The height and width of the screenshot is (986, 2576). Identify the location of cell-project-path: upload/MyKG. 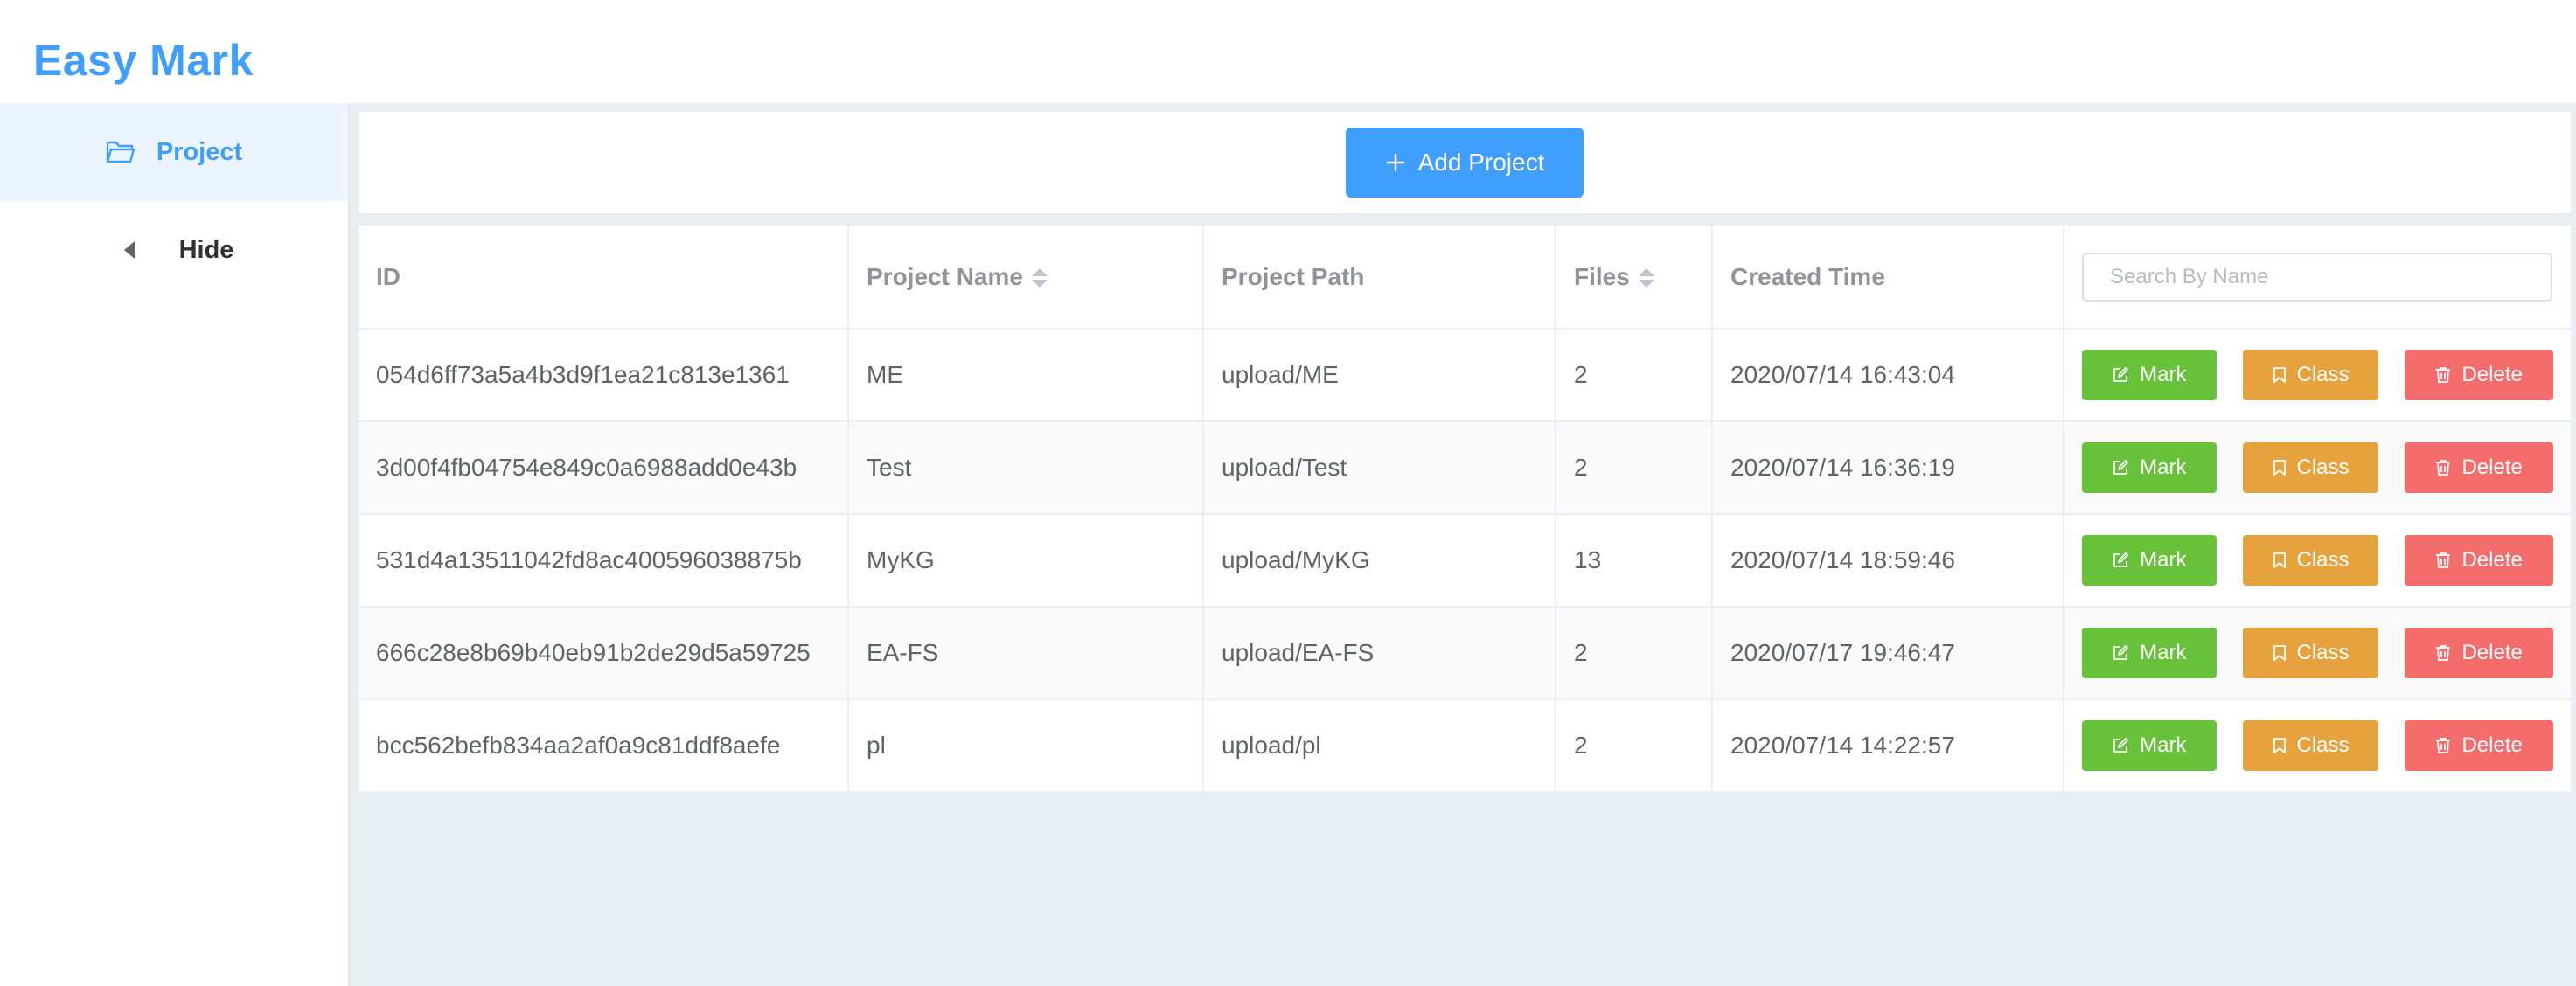
(1379, 561).